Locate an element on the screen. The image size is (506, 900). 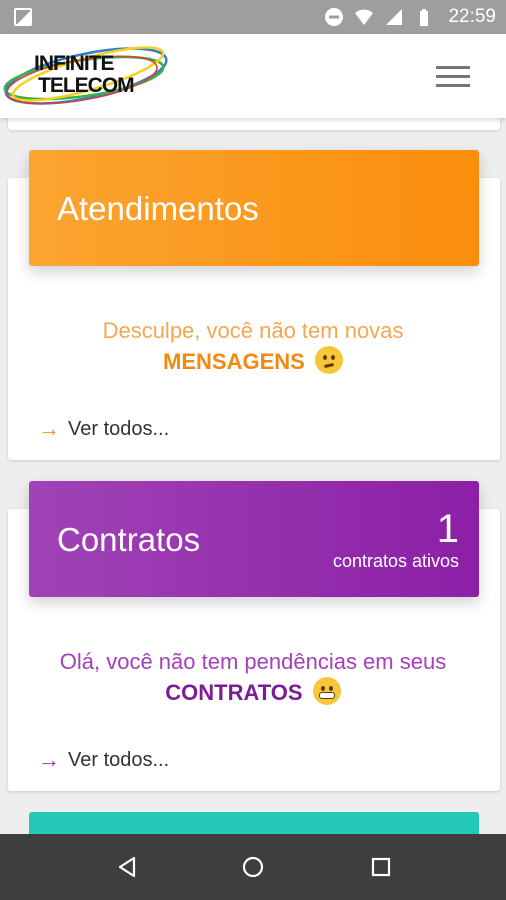
atendimentos-message-highlight: MENSAGENS is located at coordinates (234, 361).